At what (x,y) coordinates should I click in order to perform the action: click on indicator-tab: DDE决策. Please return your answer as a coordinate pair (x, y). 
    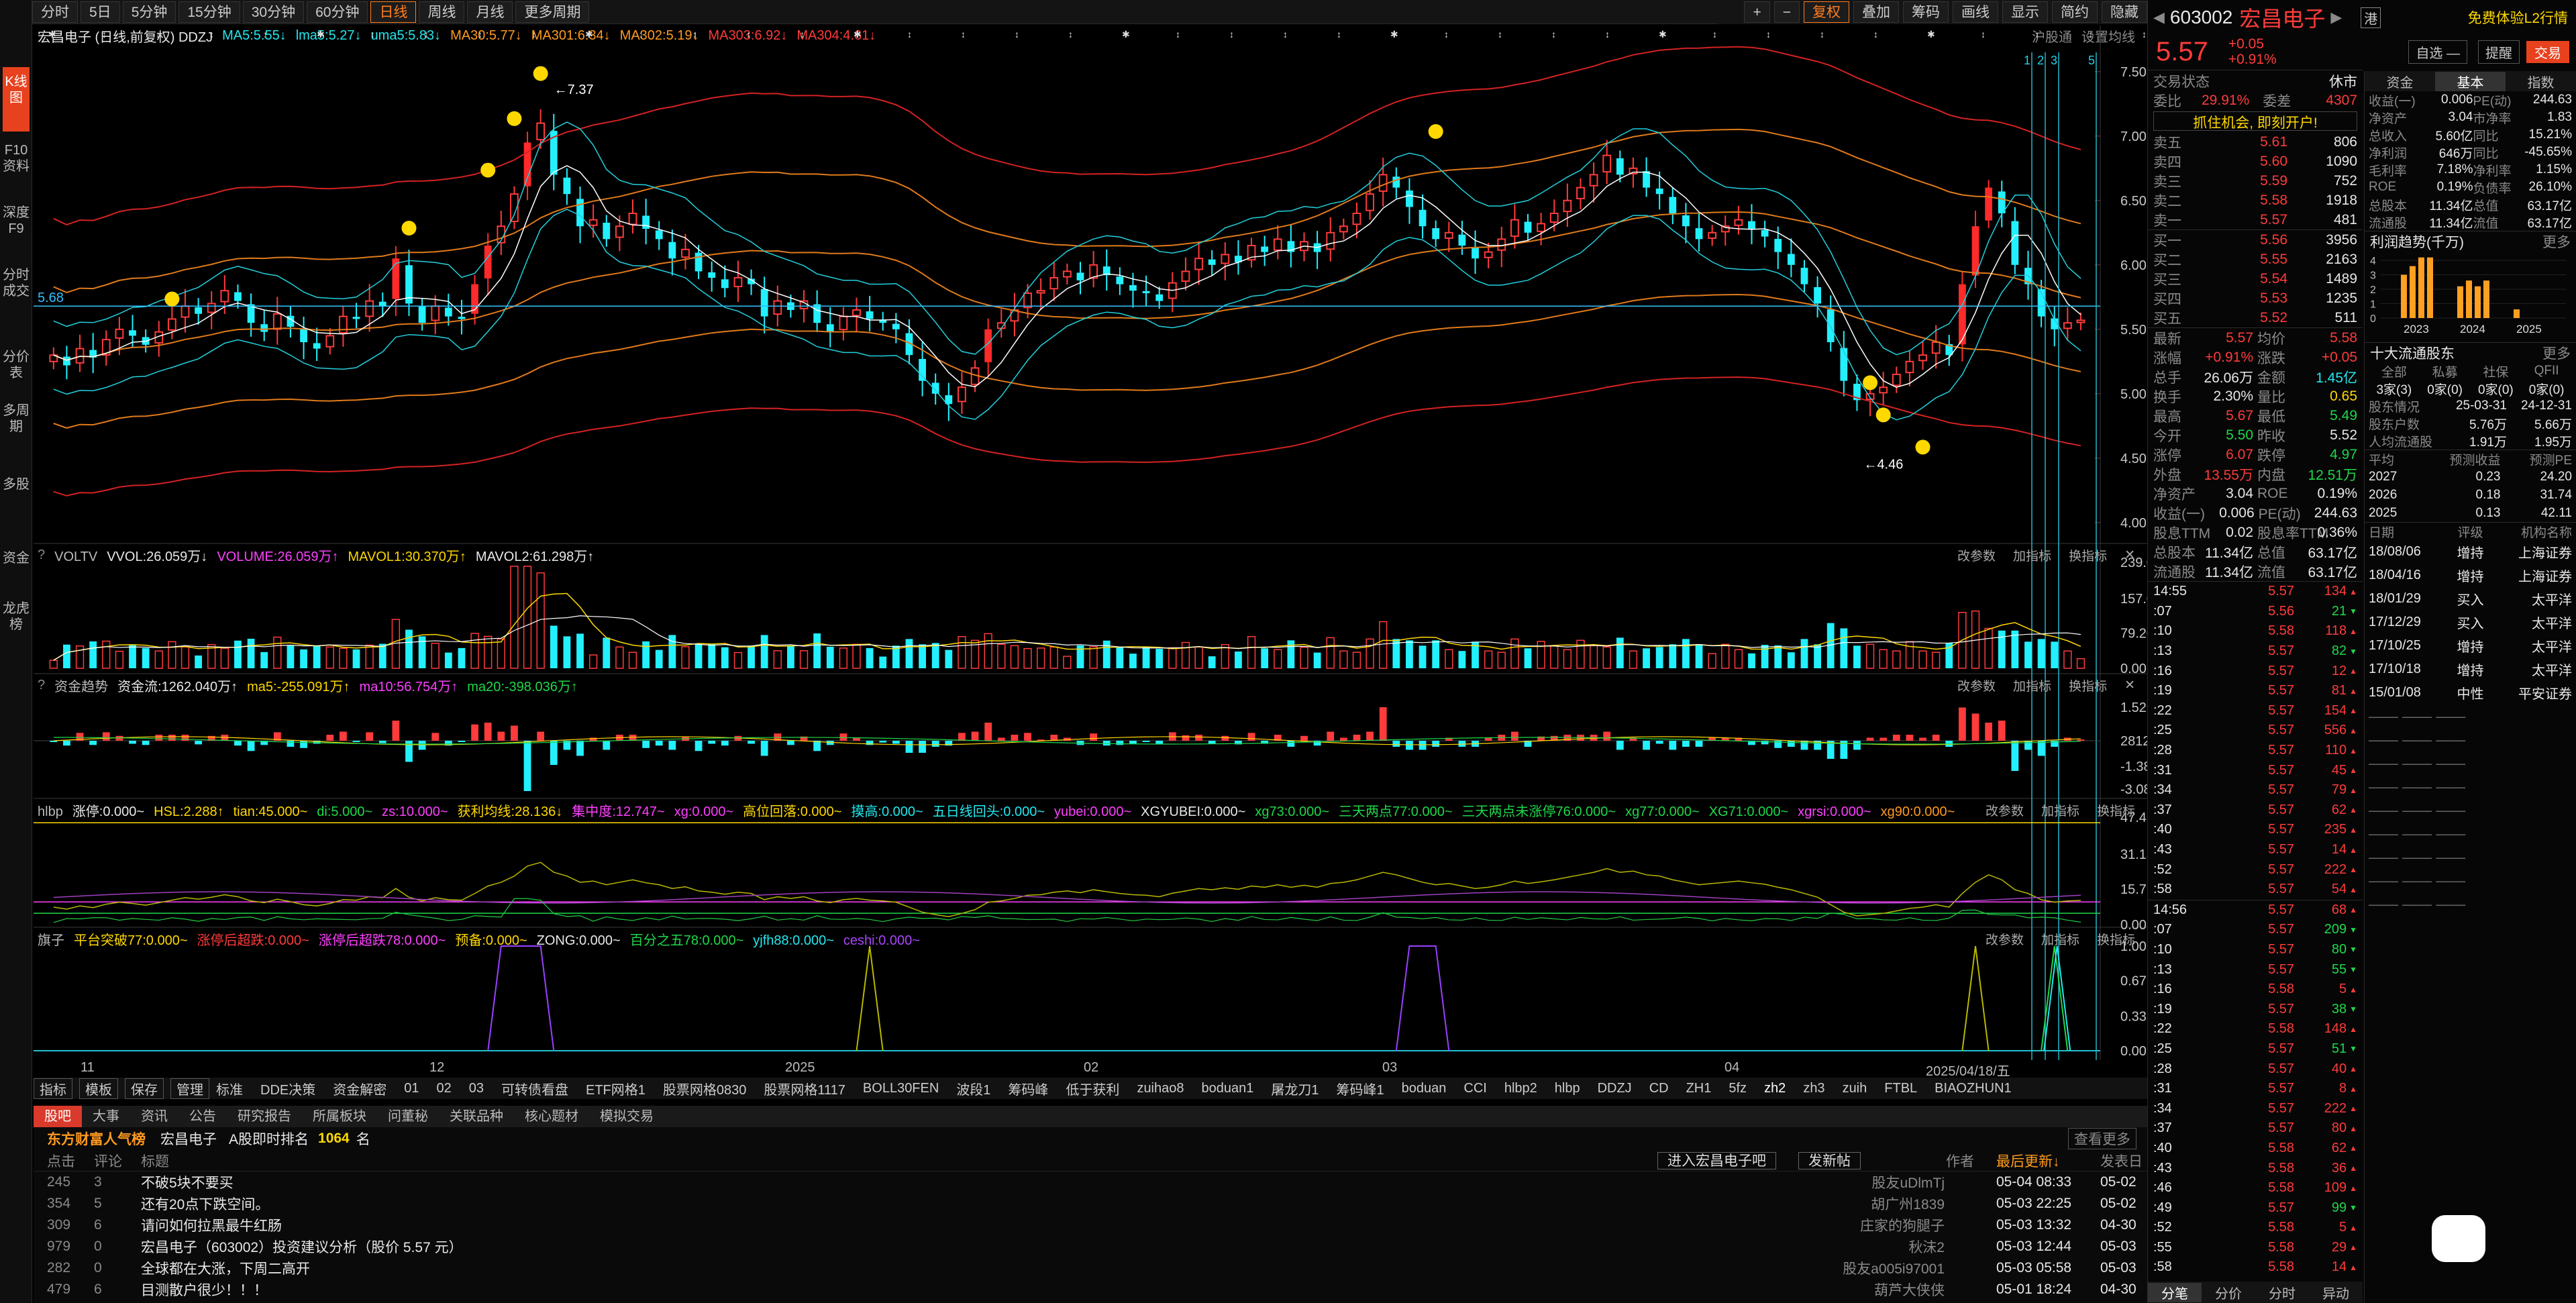
    Looking at the image, I should click on (287, 1088).